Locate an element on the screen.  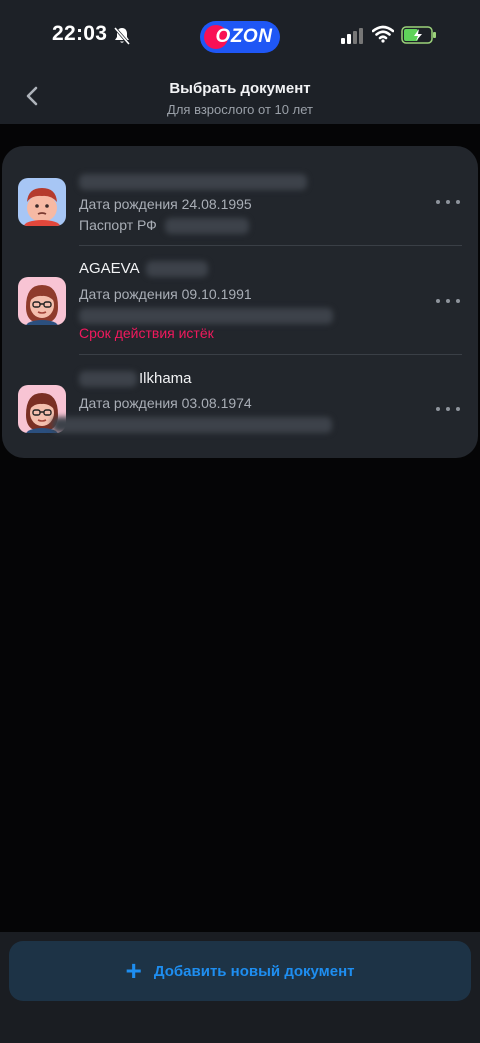
page-title: Выбрать документ is located at coordinates (240, 88).